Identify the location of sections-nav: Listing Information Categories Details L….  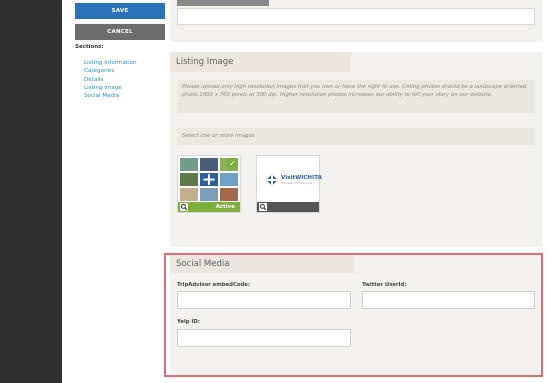
(110, 79).